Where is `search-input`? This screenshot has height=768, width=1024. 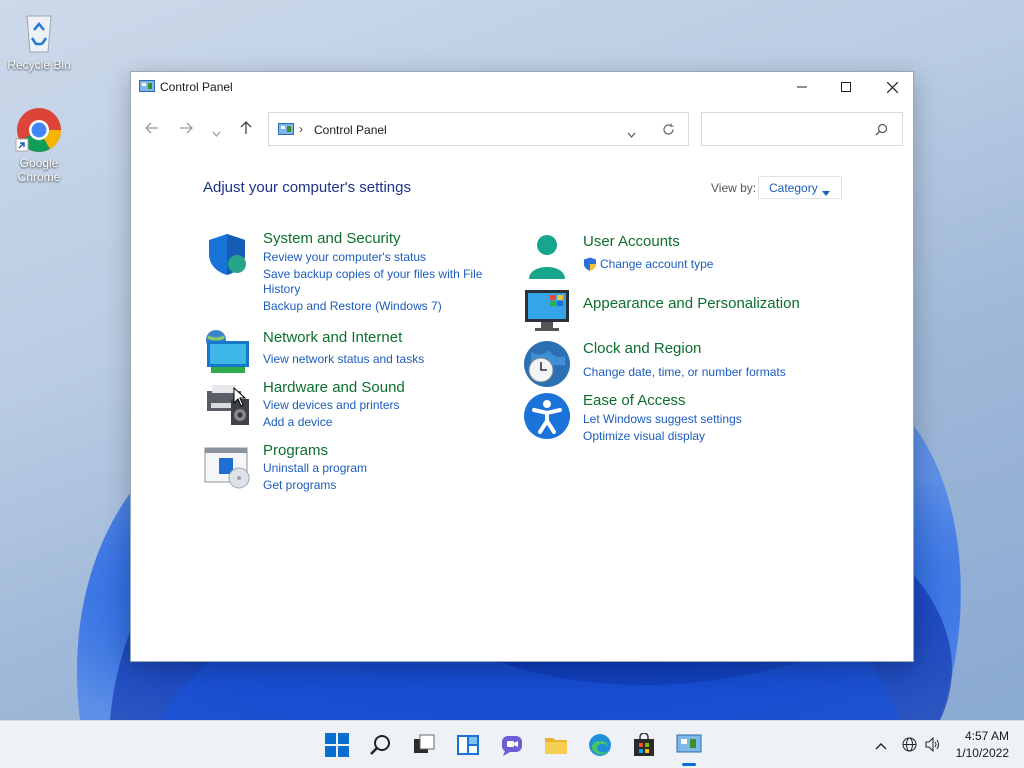
search-input is located at coordinates (802, 129).